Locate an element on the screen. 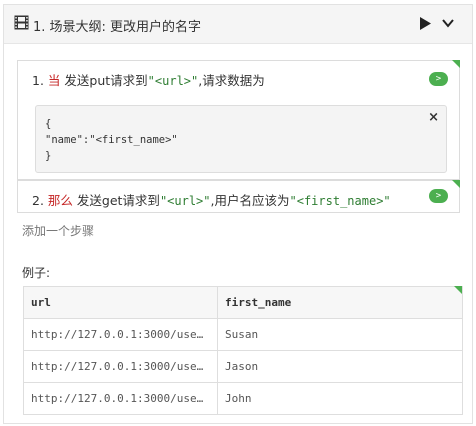 Image resolution: width=476 pixels, height=426 pixels. step-1-text: 1. 当 发送put请求到"<url>",请求数据为 is located at coordinates (148, 79).